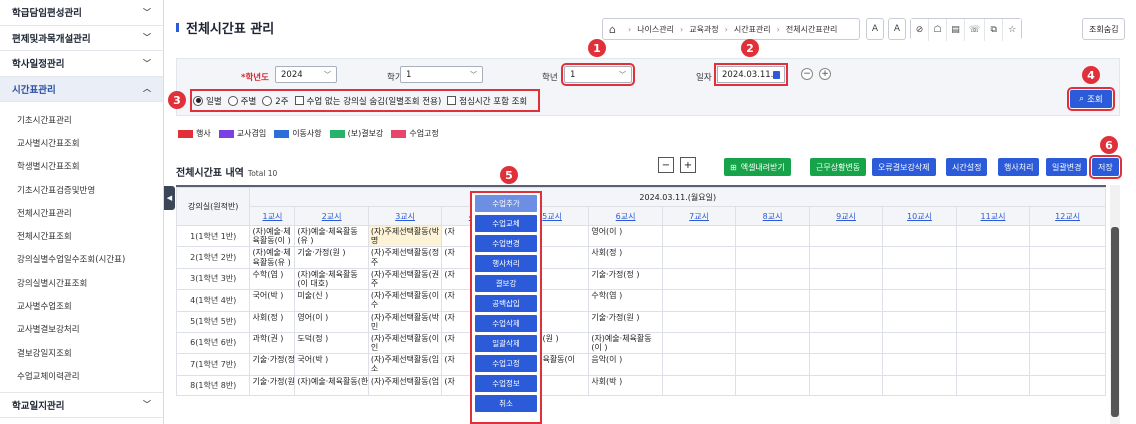  I want to click on period-header: 6교시, so click(625, 216).